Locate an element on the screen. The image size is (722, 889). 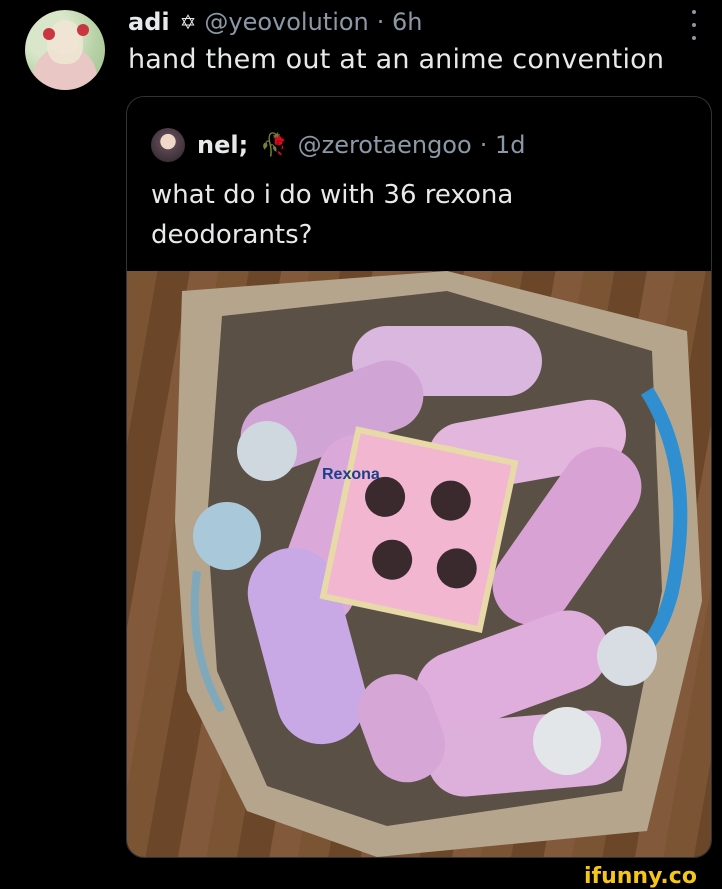
post-text: hand them out at an anime convention is located at coordinates (396, 59).